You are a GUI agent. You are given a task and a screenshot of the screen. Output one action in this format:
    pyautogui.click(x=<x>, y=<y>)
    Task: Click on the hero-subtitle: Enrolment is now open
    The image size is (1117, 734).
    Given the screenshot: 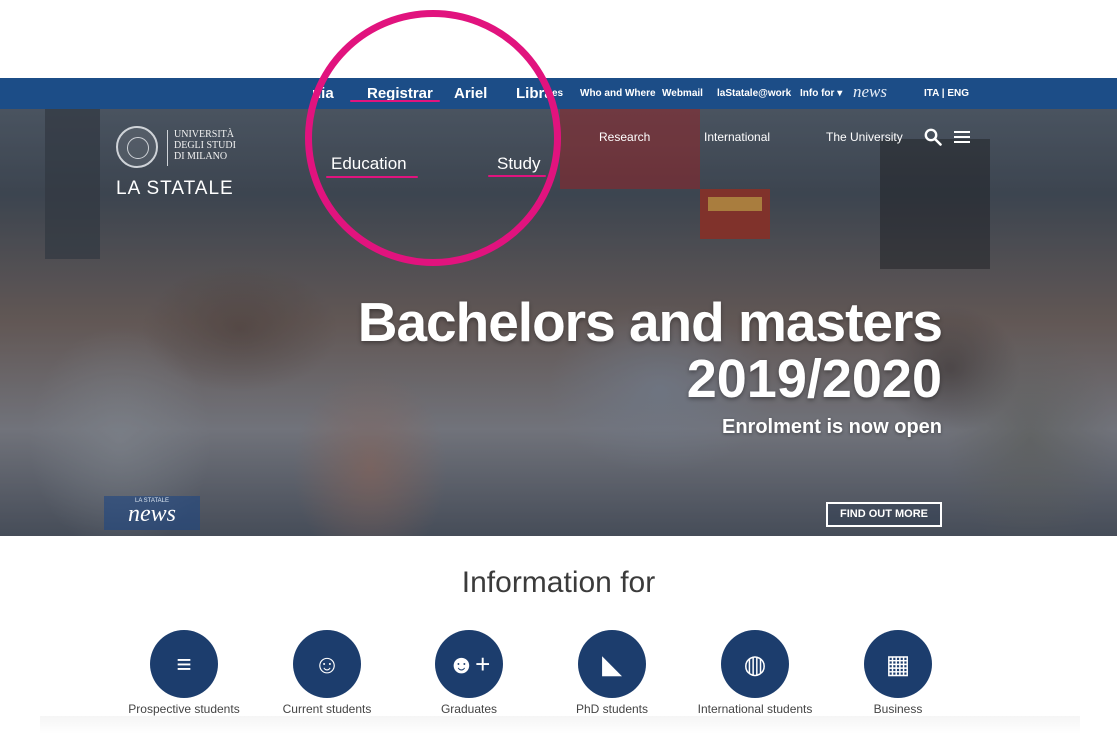 What is the action you would take?
    pyautogui.click(x=831, y=427)
    